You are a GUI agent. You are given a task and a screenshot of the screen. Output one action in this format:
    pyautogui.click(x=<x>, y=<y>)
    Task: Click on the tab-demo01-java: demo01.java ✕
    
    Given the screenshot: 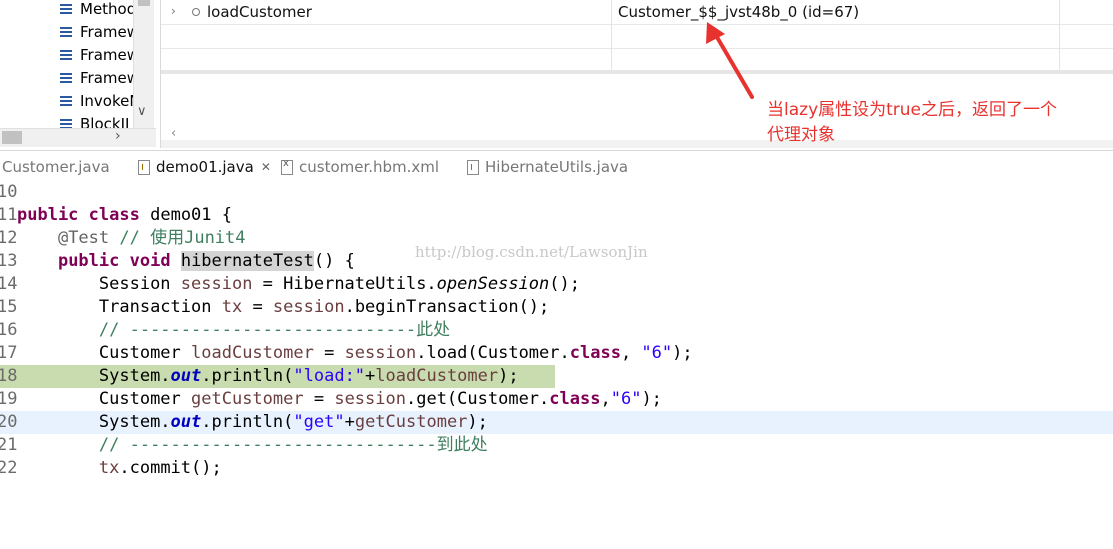 What is the action you would take?
    pyautogui.click(x=205, y=167)
    